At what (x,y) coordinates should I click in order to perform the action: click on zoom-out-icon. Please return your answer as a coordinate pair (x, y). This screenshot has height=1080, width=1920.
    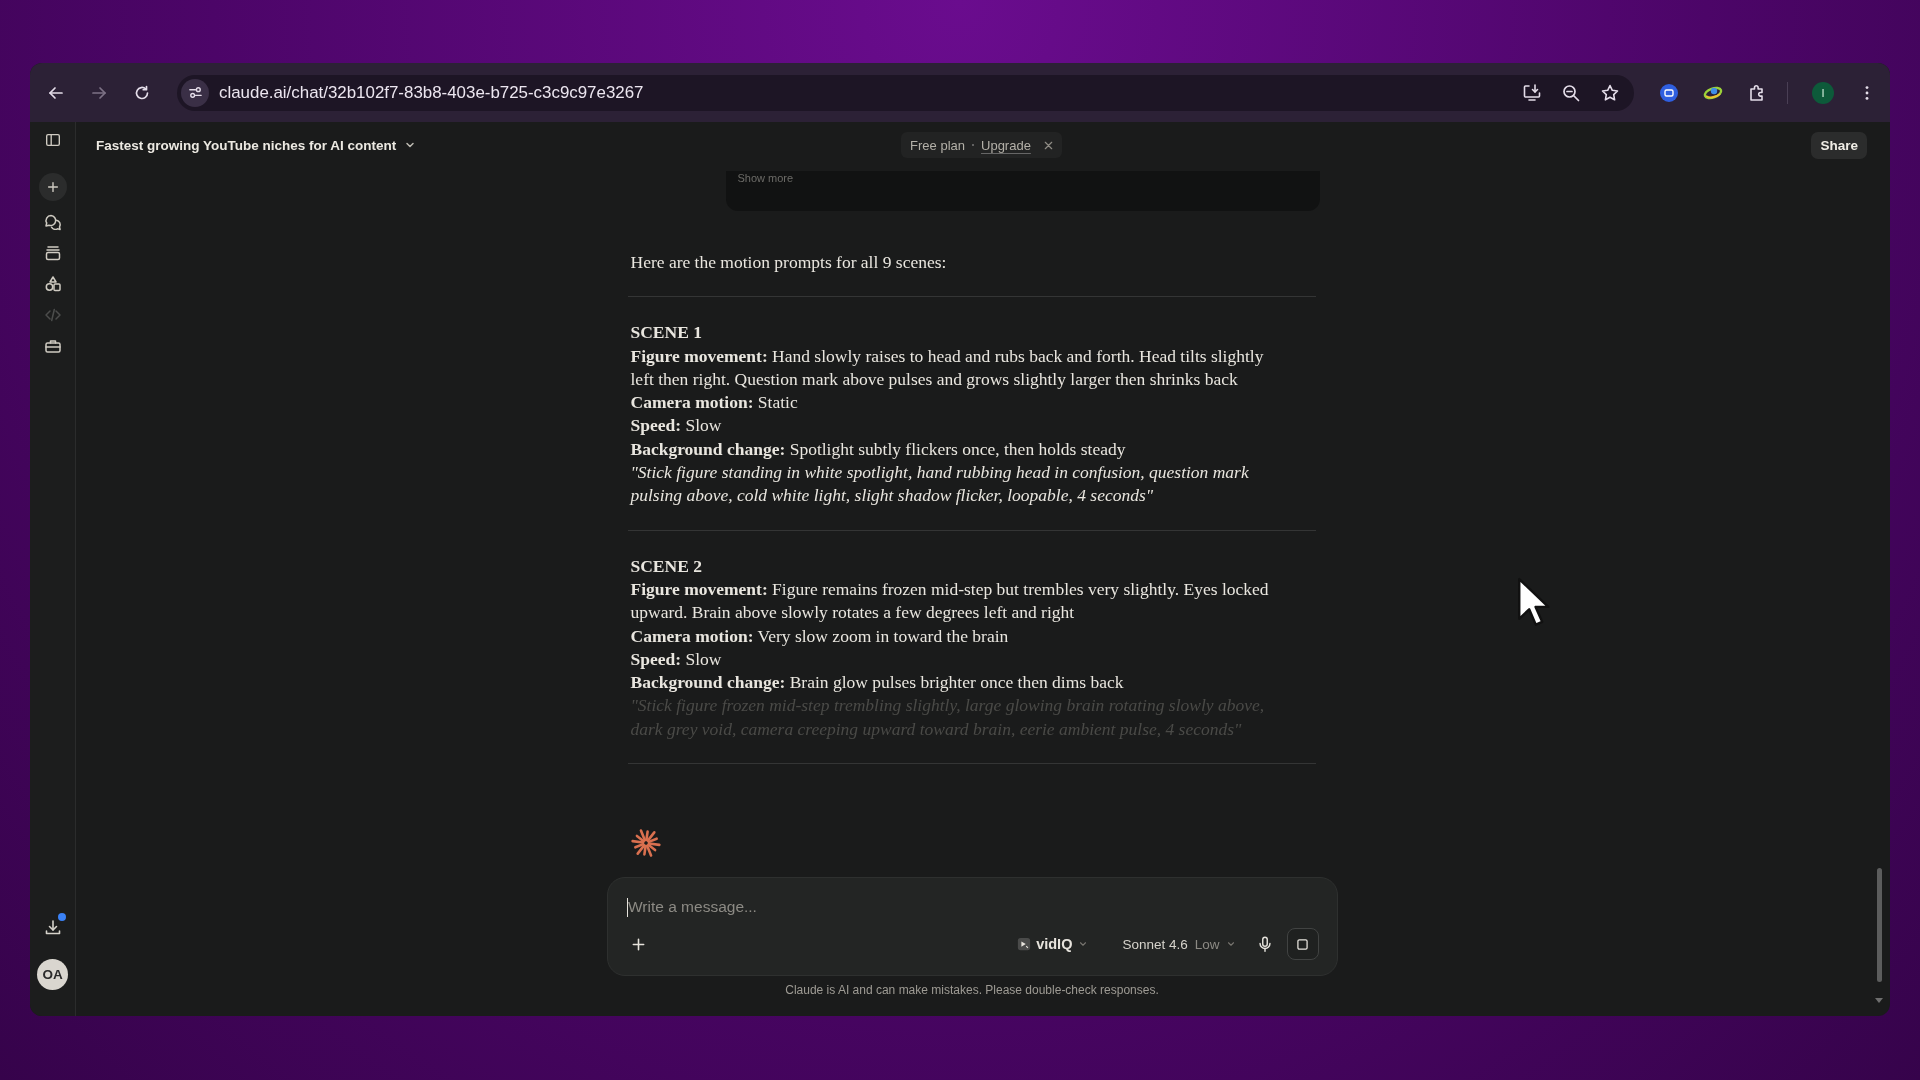
    Looking at the image, I should click on (1571, 92).